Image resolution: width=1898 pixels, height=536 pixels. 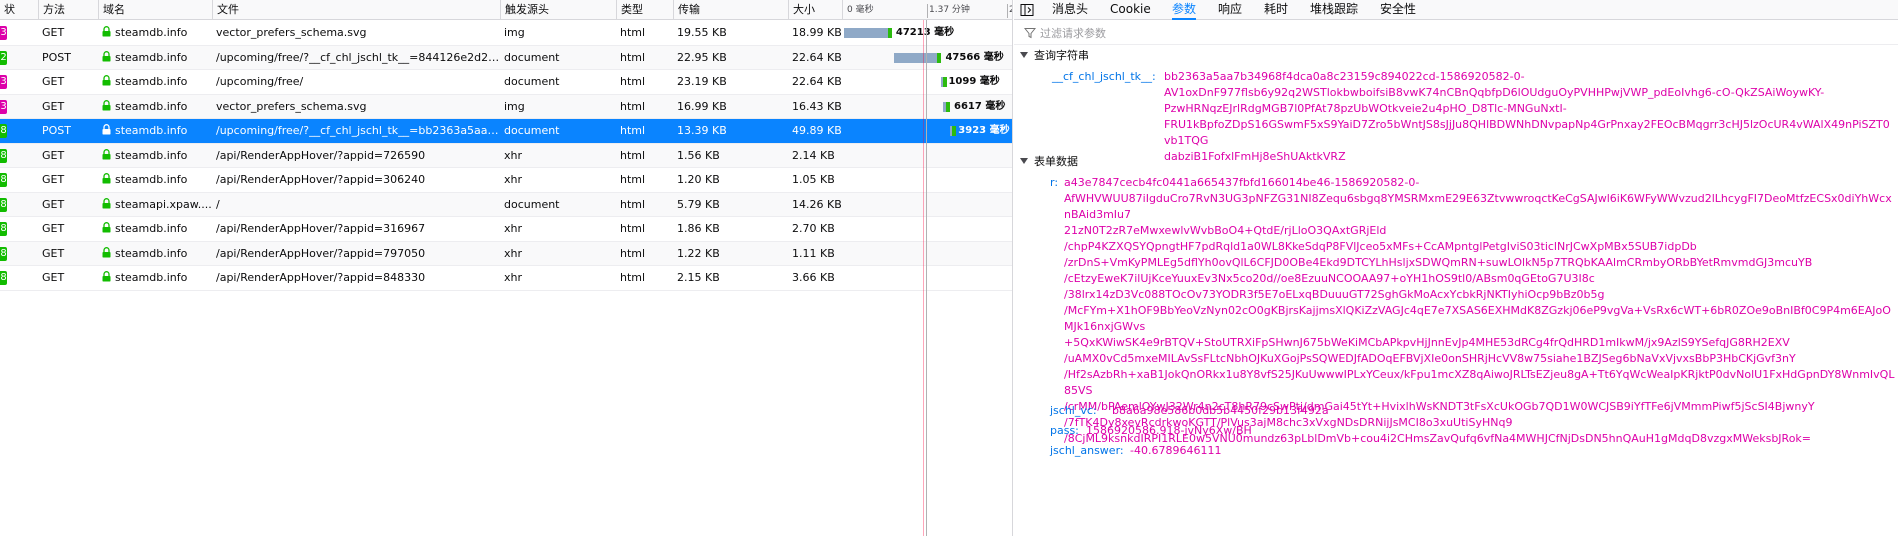 I want to click on waterfall-duration: 1099 毫秒, so click(x=974, y=81).